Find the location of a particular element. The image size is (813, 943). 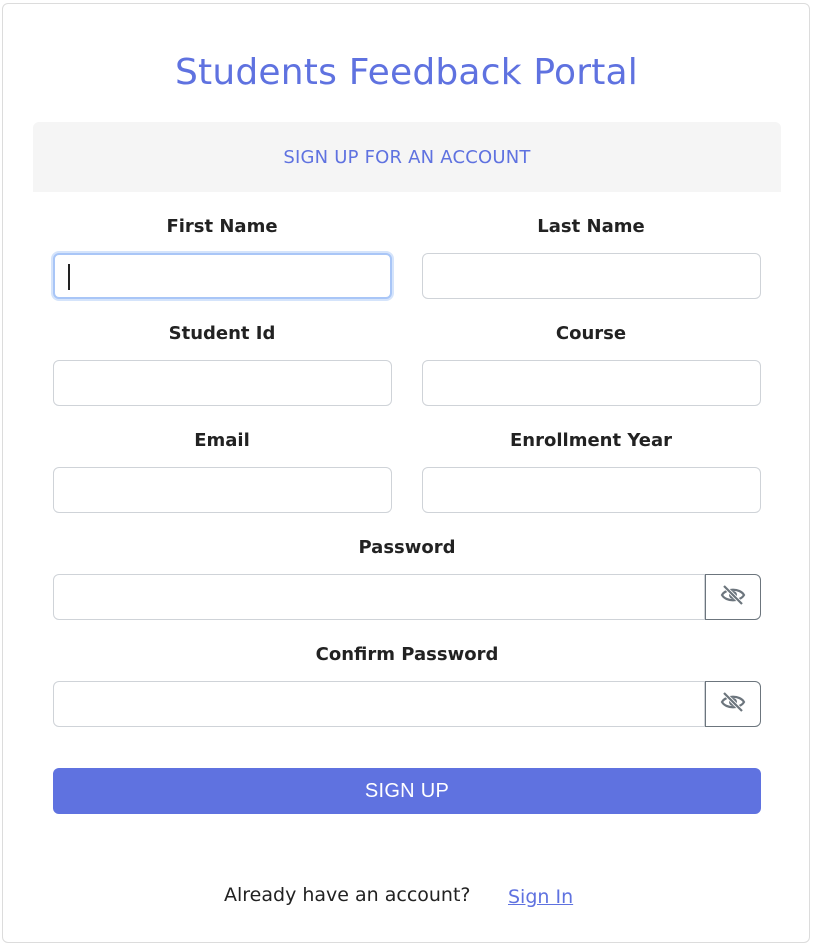

form-header: SIGN UP FOR AN ACCOUNT is located at coordinates (407, 157).